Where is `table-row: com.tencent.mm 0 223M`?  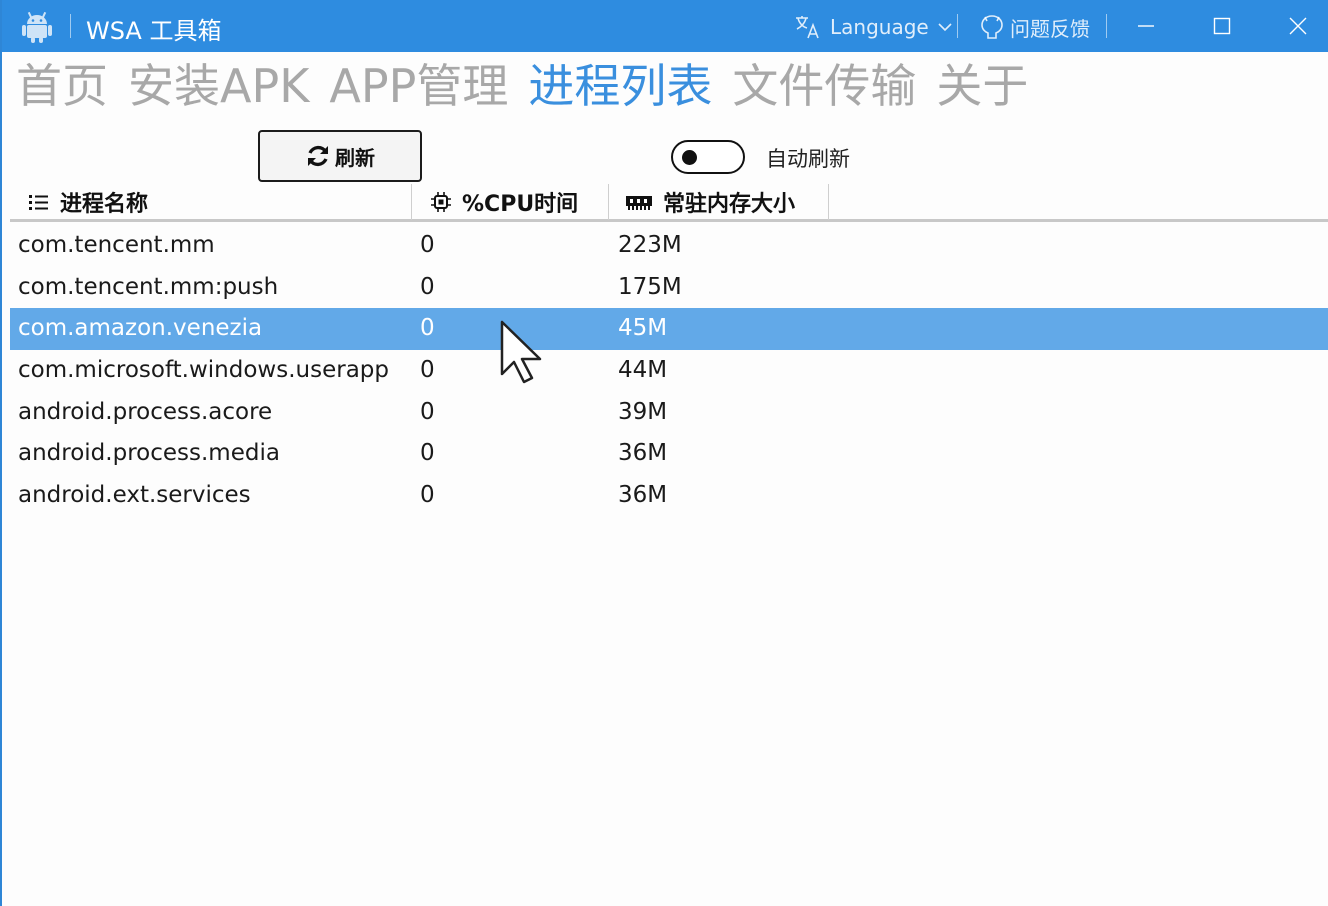
table-row: com.tencent.mm 0 223M is located at coordinates (669, 246).